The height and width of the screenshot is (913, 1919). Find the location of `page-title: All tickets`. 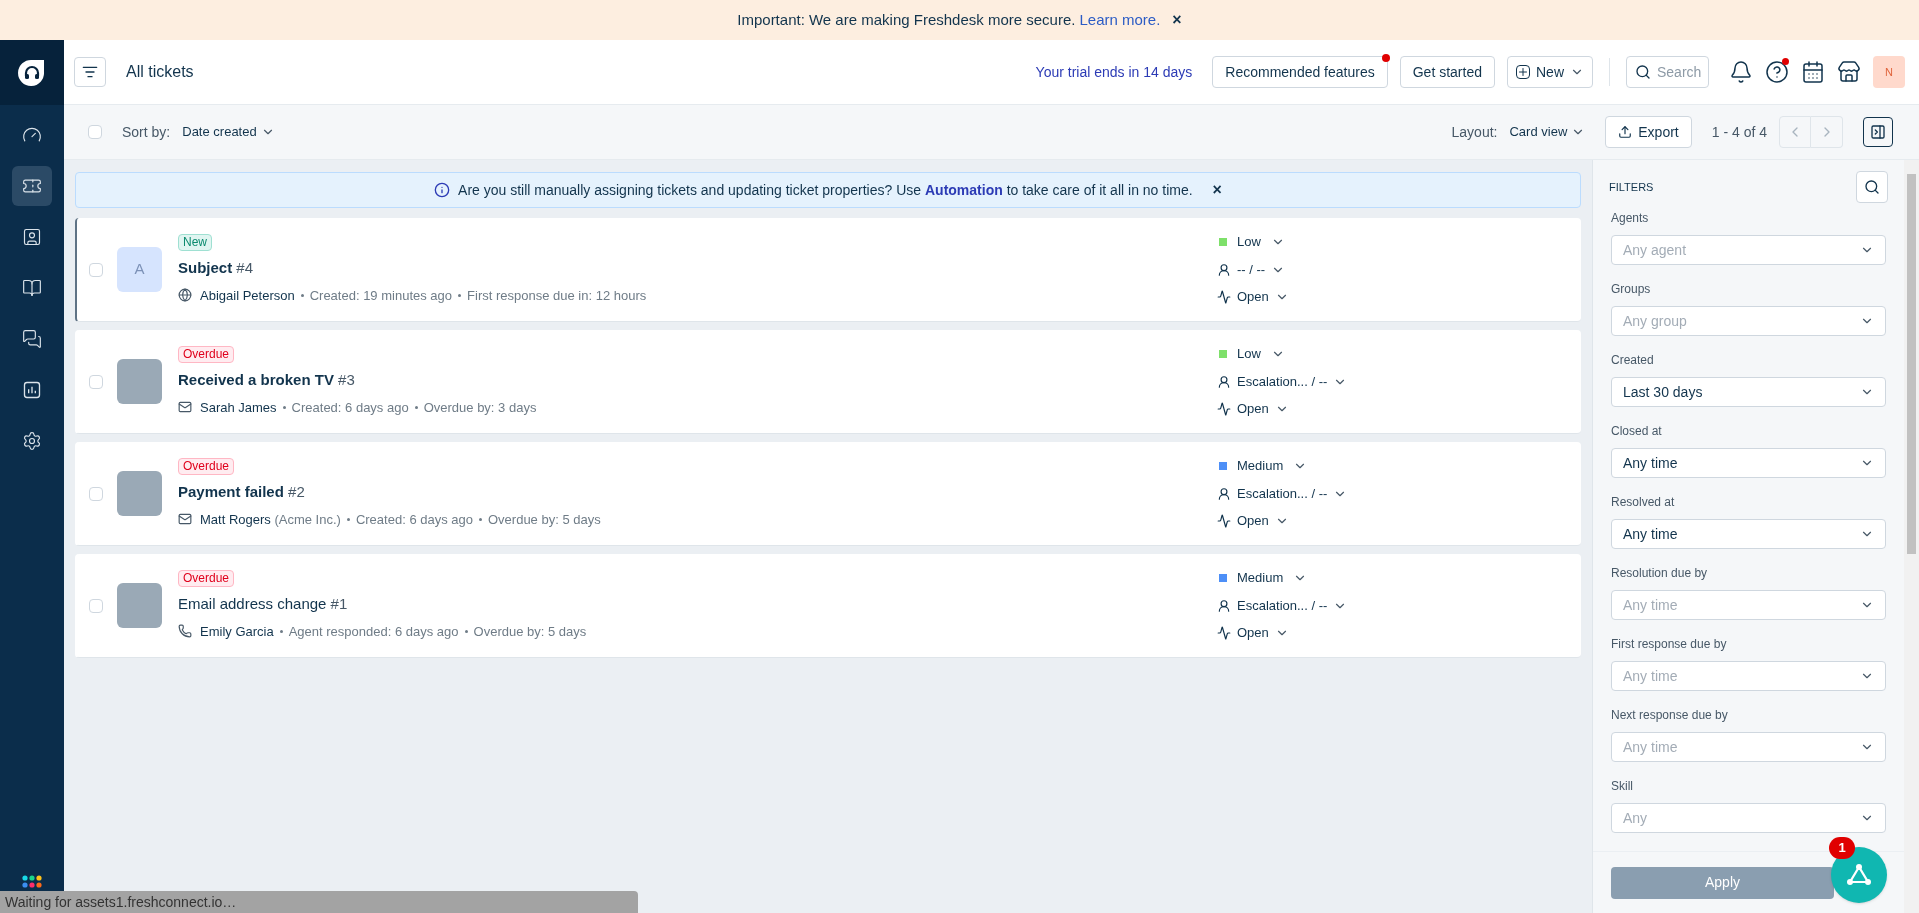

page-title: All tickets is located at coordinates (160, 72).